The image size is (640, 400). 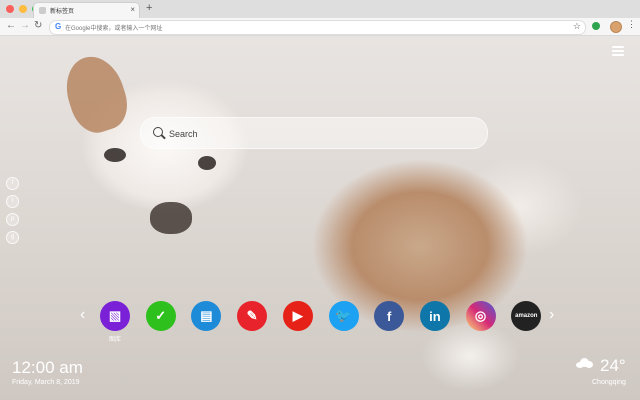 I want to click on app-notes-icon: ▤, so click(x=206, y=316).